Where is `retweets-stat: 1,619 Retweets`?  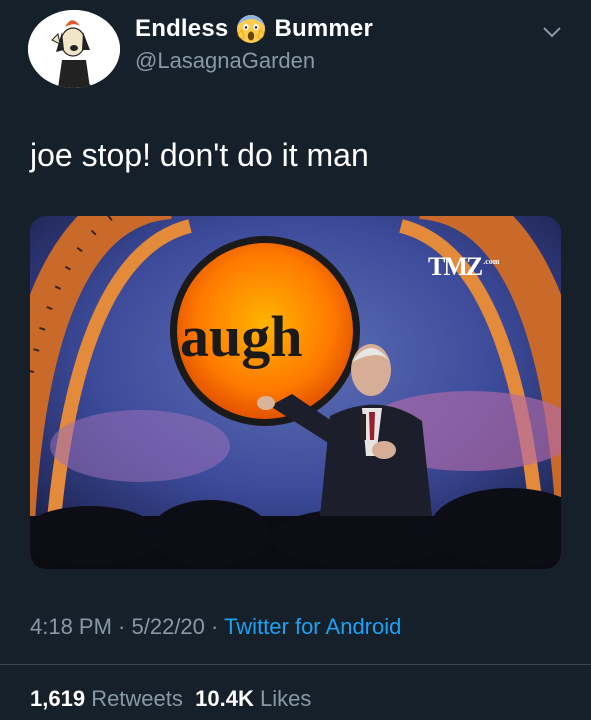 retweets-stat: 1,619 Retweets is located at coordinates (106, 698).